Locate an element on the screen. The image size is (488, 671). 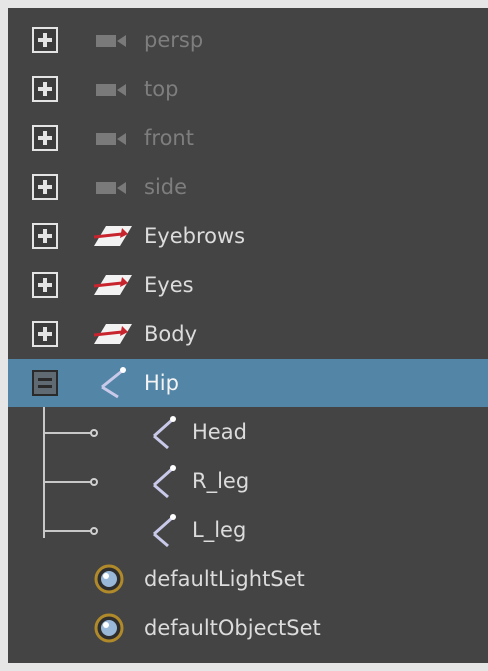
outliner-item-label: top is located at coordinates (161, 89).